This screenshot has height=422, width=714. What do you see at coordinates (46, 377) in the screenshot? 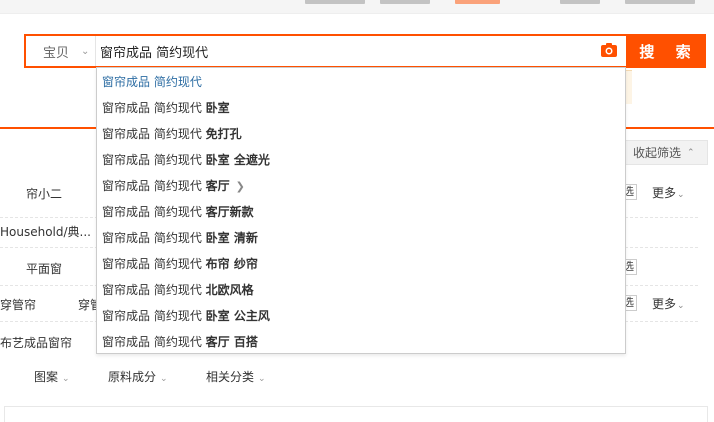
I see `tab-pattern-label: 图案` at bounding box center [46, 377].